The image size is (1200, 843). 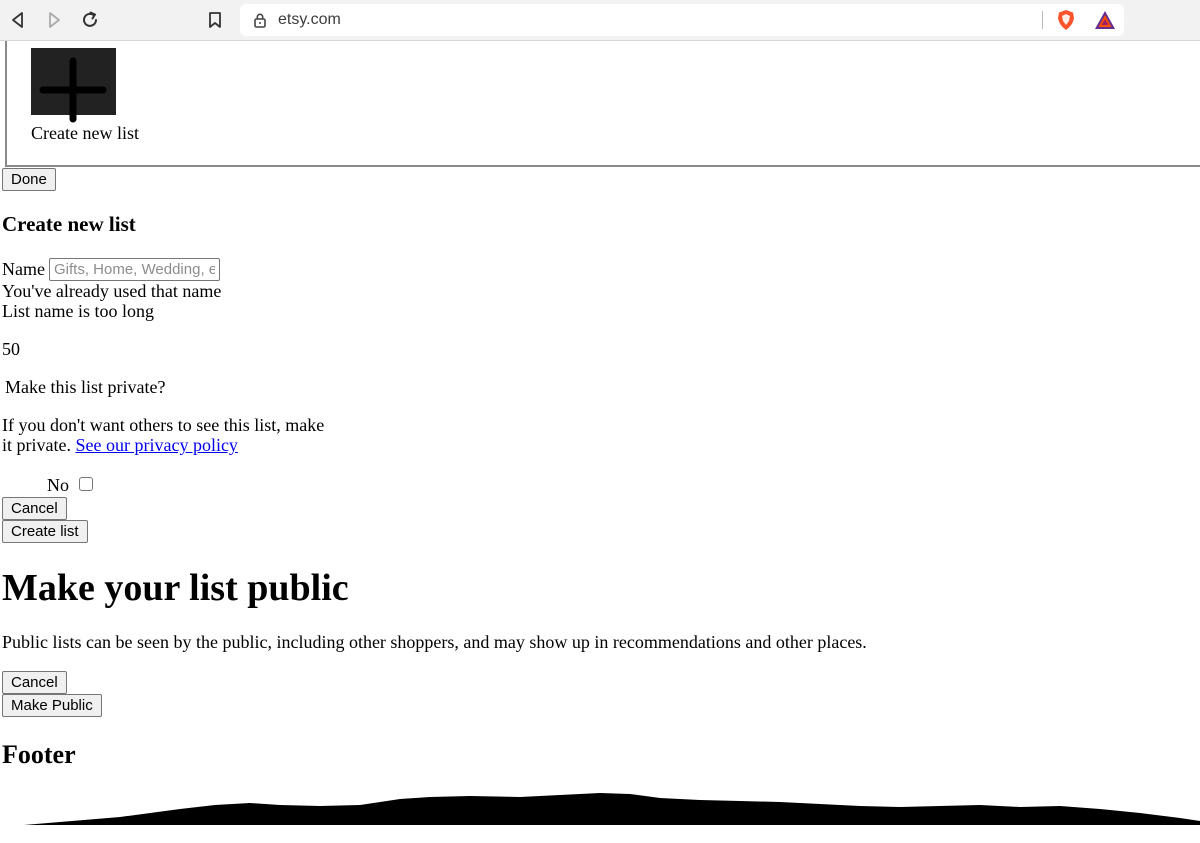 I want to click on bookmark-icon, so click(x=215, y=20).